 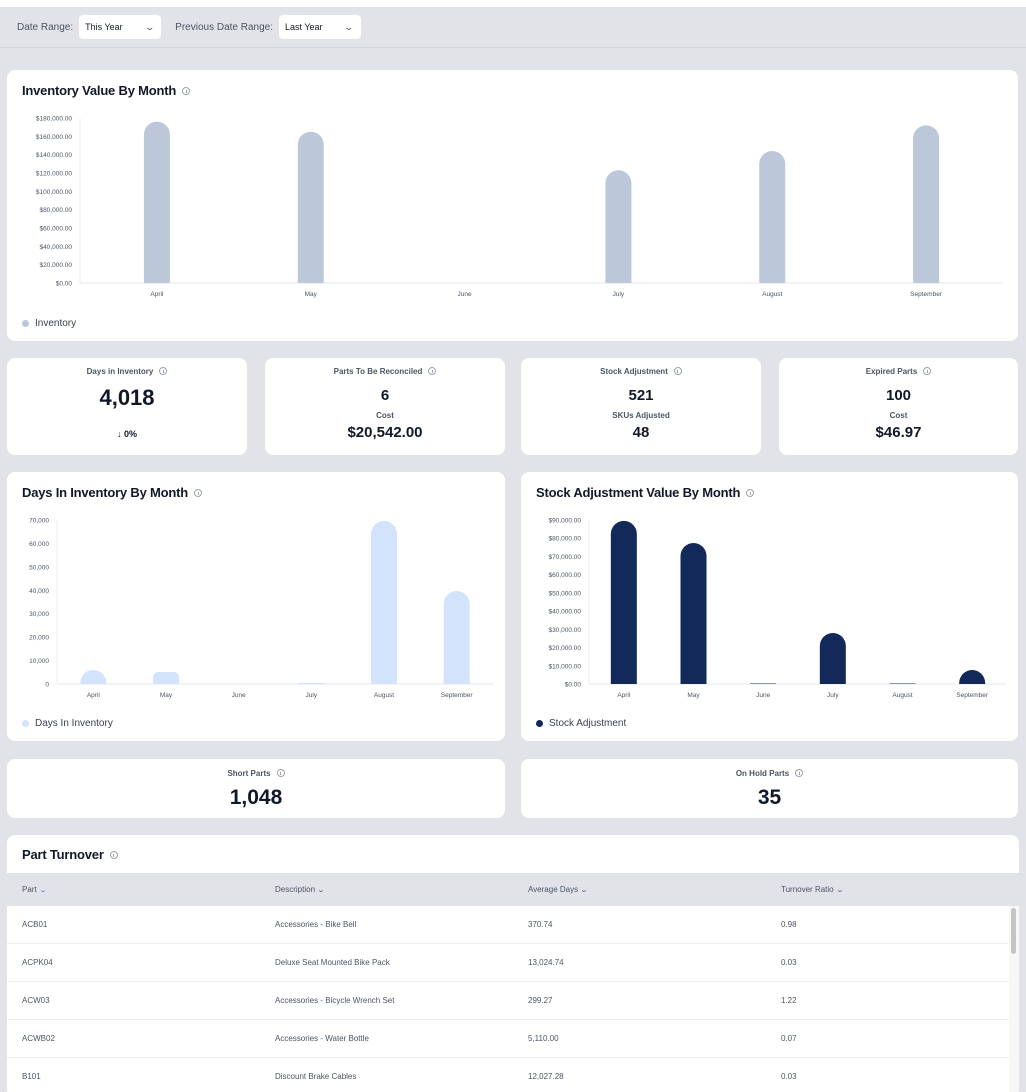 I want to click on inventory-legend: Inventory, so click(x=49, y=323).